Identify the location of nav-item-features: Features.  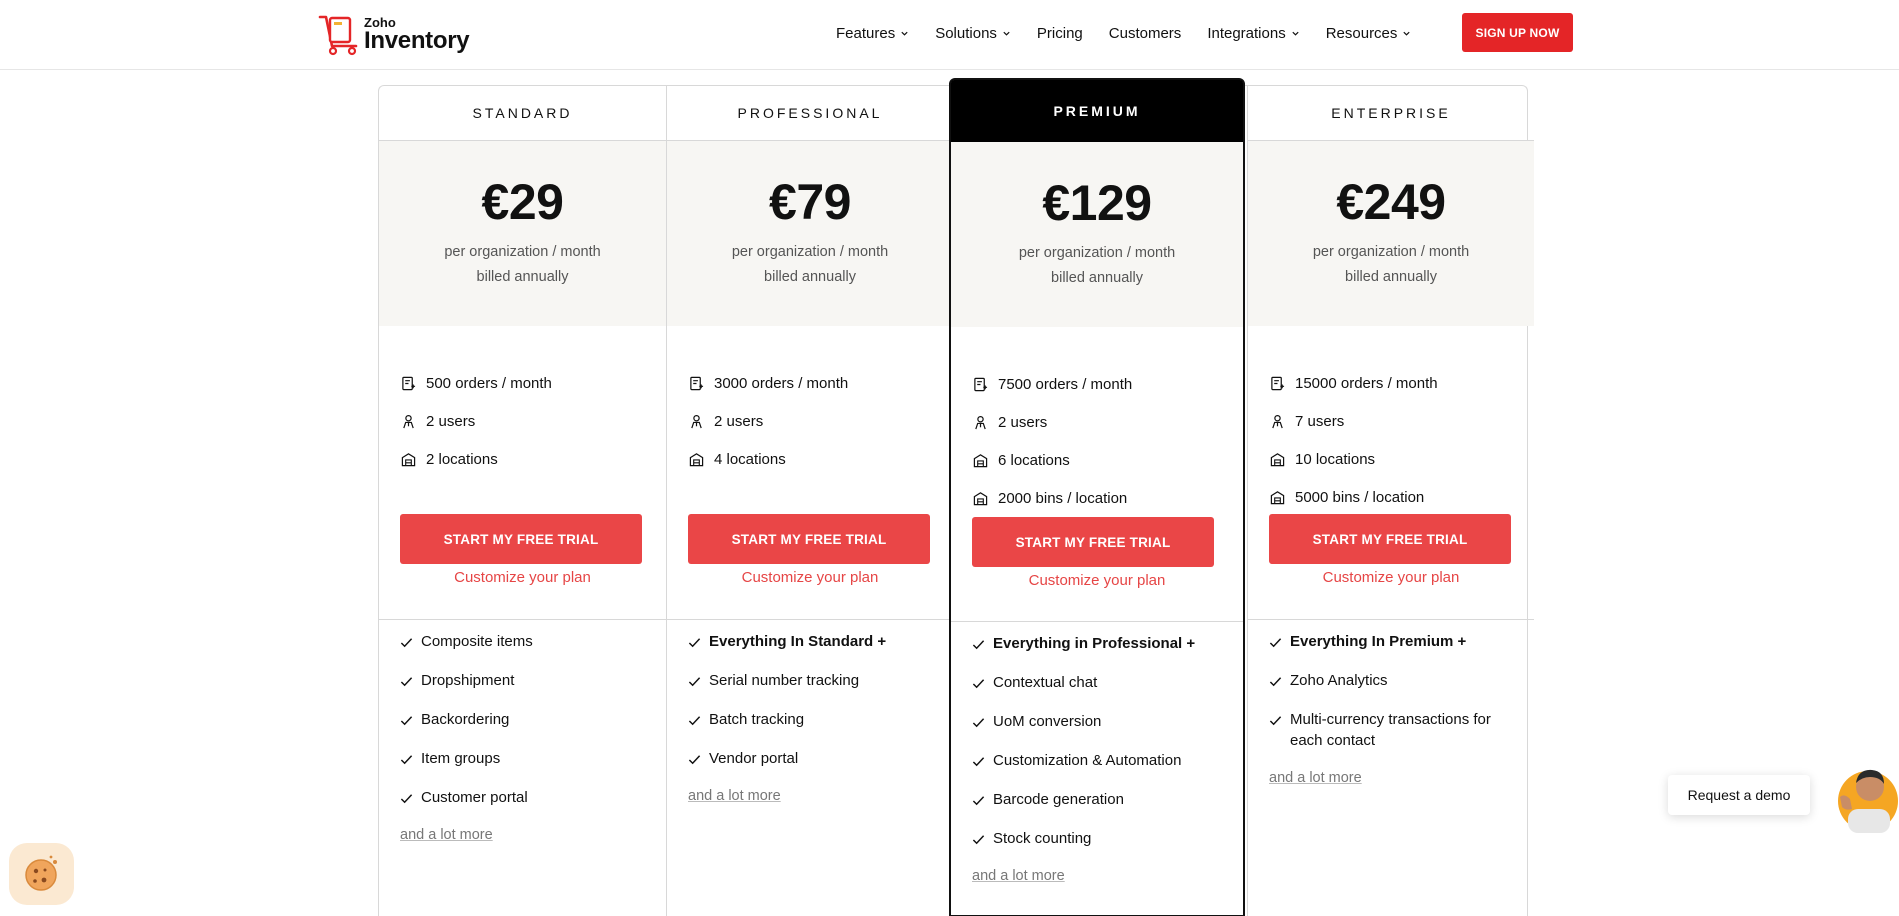
(872, 33).